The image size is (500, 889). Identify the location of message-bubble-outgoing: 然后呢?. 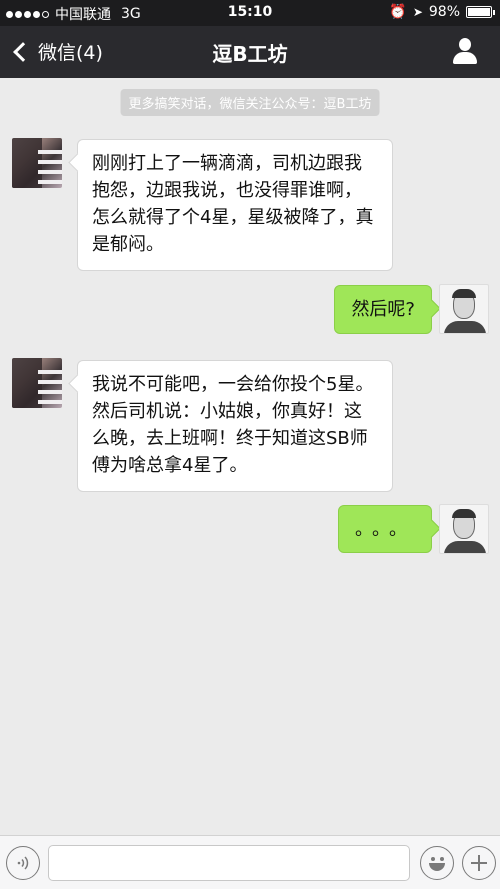
(383, 309).